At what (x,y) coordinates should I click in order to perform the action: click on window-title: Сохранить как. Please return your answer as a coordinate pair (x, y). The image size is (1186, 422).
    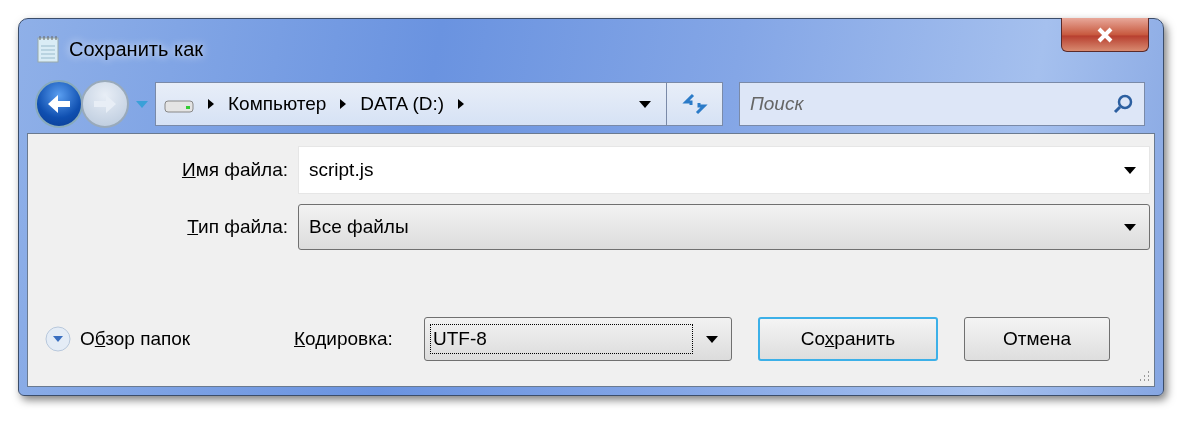
    Looking at the image, I should click on (136, 49).